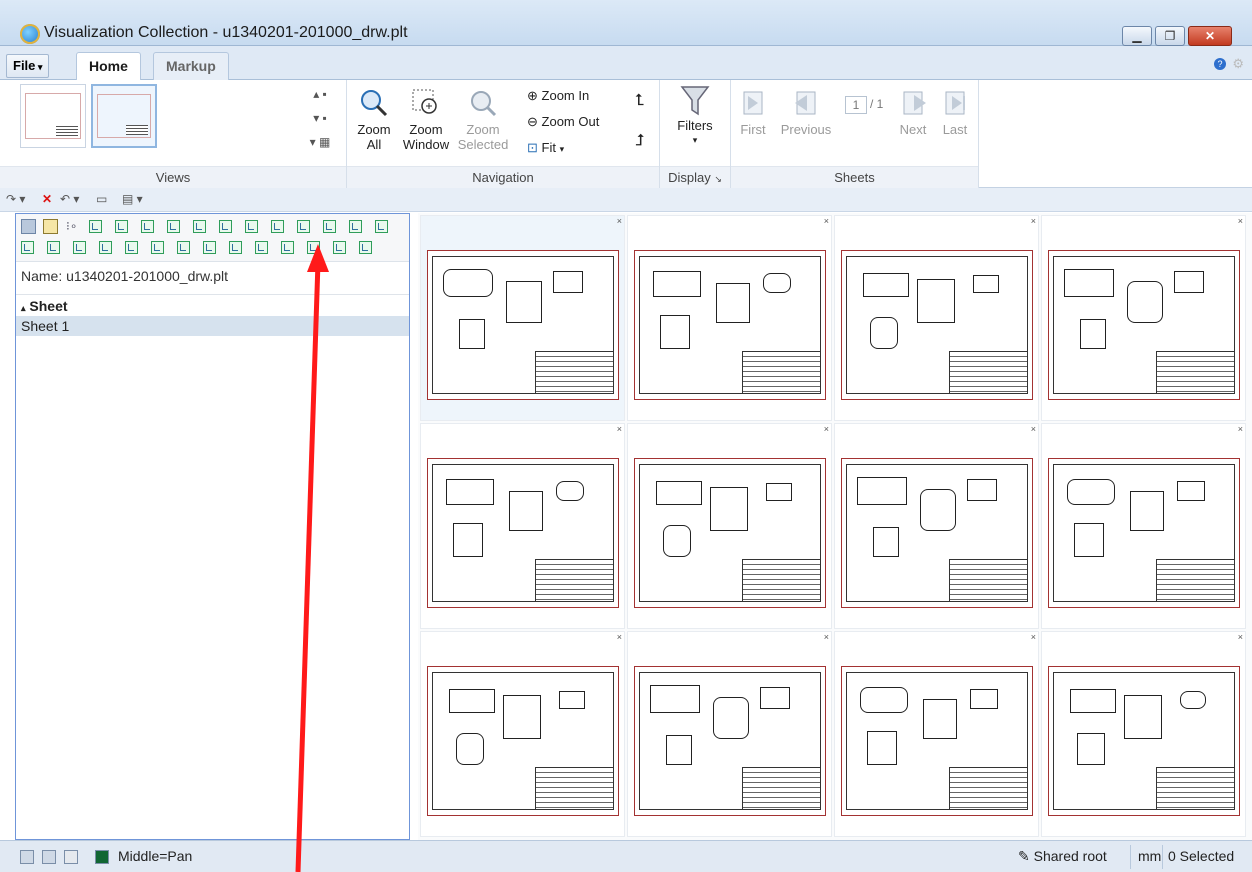 This screenshot has width=1252, height=872. What do you see at coordinates (124, 116) in the screenshot?
I see `view-thumbnail-selected` at bounding box center [124, 116].